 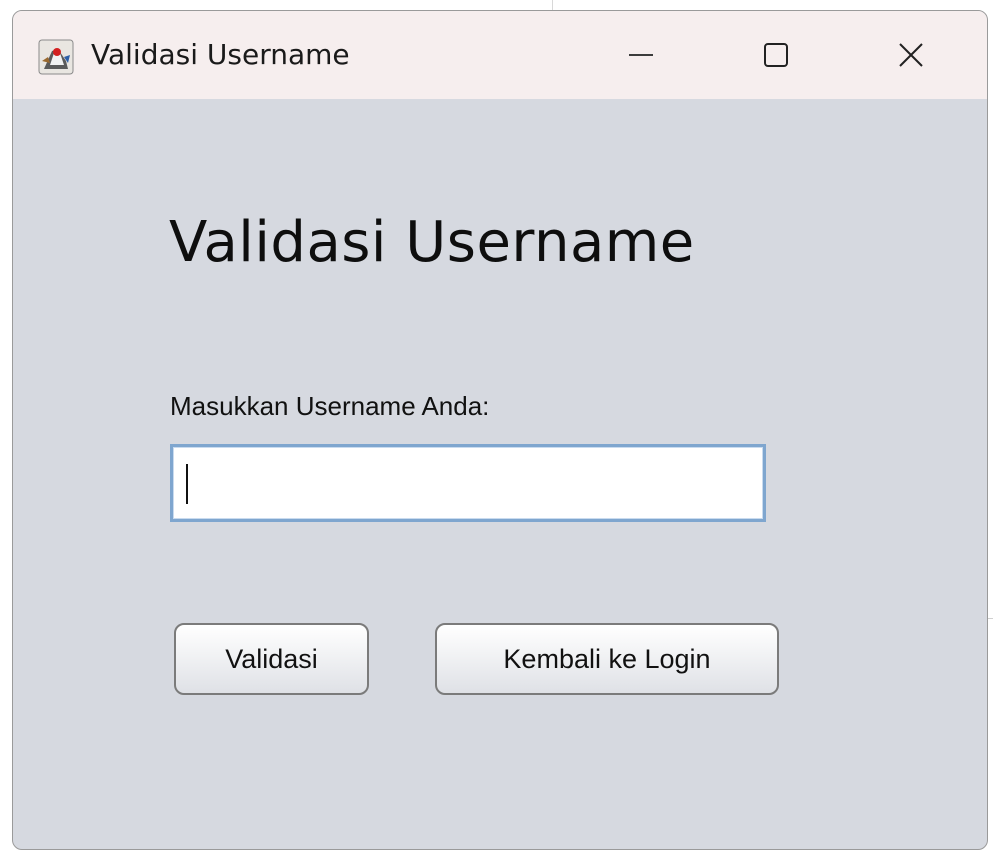 What do you see at coordinates (220, 54) in the screenshot?
I see `window-title: Validasi Username` at bounding box center [220, 54].